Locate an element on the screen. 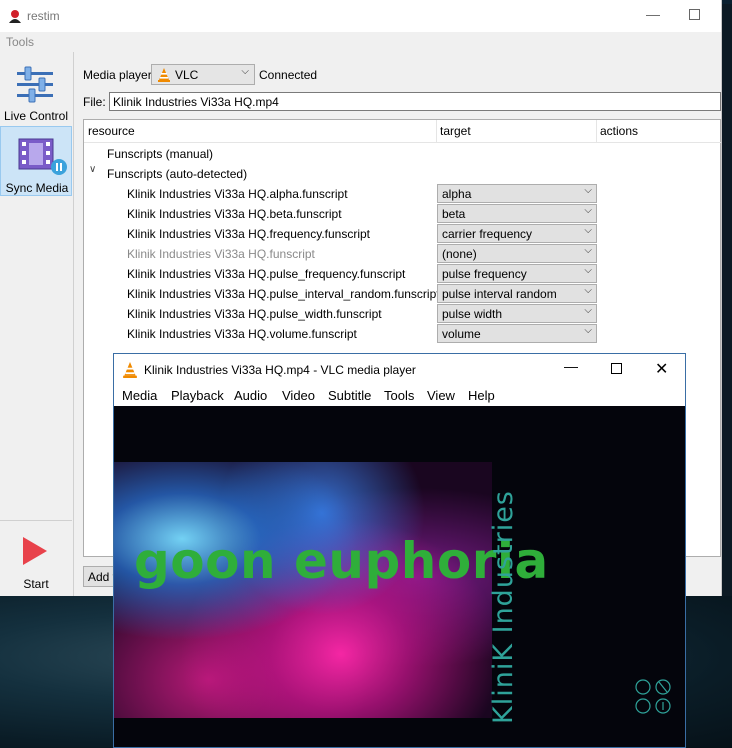 Image resolution: width=732 pixels, height=748 pixels. target-select: volume ⌵ is located at coordinates (517, 333).